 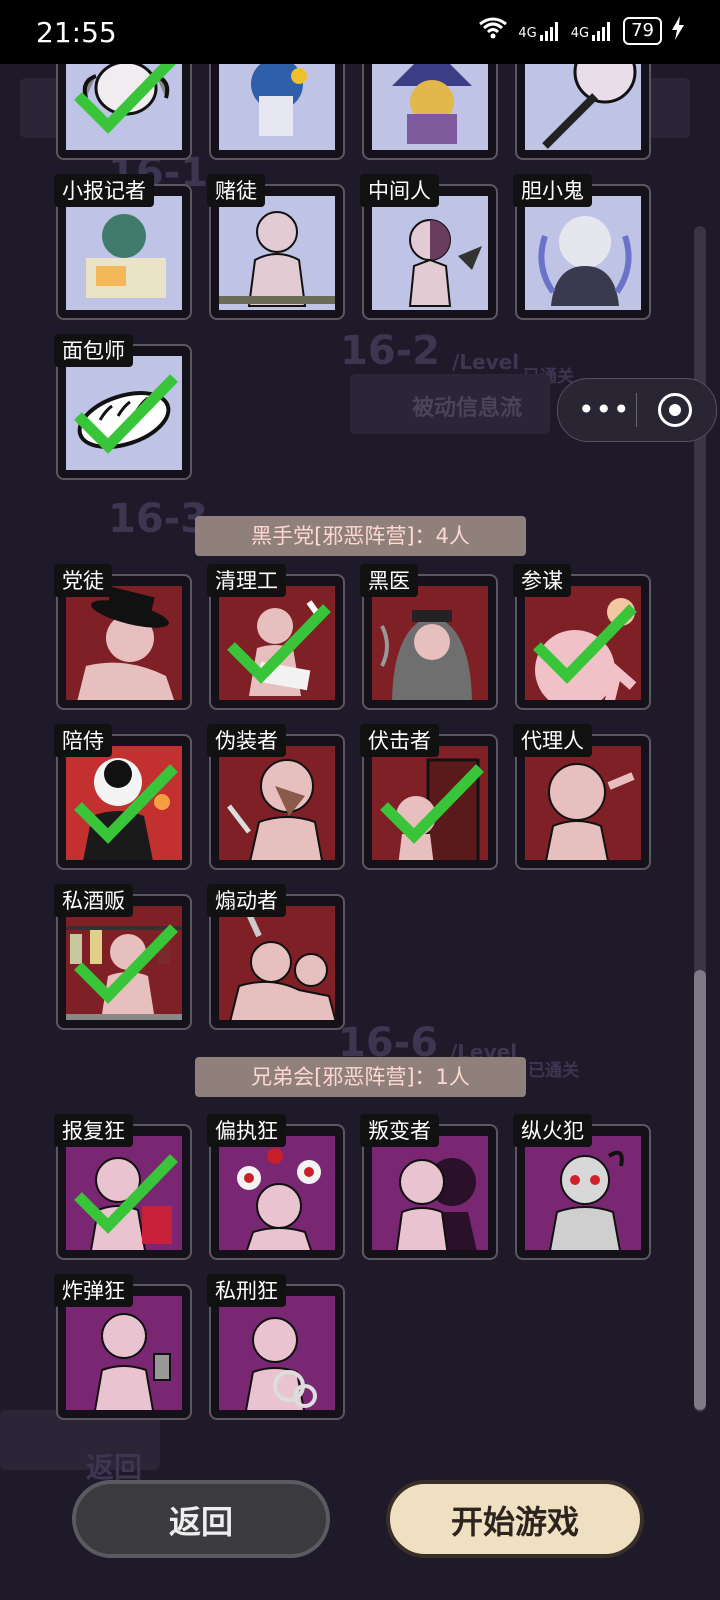 What do you see at coordinates (539, 31) in the screenshot?
I see `signal-icon-1: 4G` at bounding box center [539, 31].